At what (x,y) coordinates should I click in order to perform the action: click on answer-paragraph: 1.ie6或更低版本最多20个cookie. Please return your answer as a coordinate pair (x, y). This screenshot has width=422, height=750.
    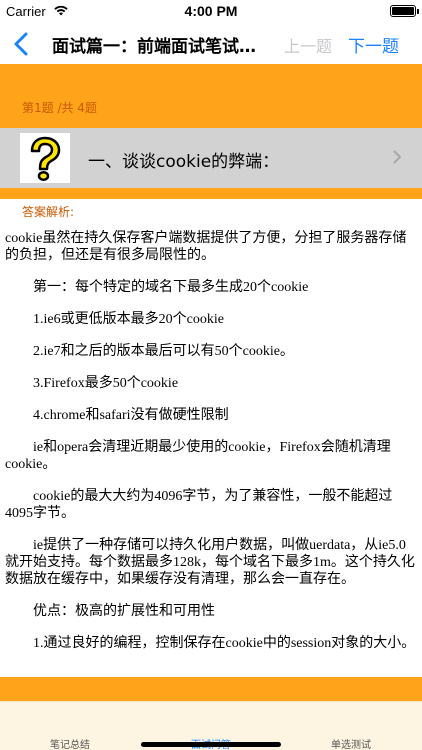
    Looking at the image, I should click on (128, 319).